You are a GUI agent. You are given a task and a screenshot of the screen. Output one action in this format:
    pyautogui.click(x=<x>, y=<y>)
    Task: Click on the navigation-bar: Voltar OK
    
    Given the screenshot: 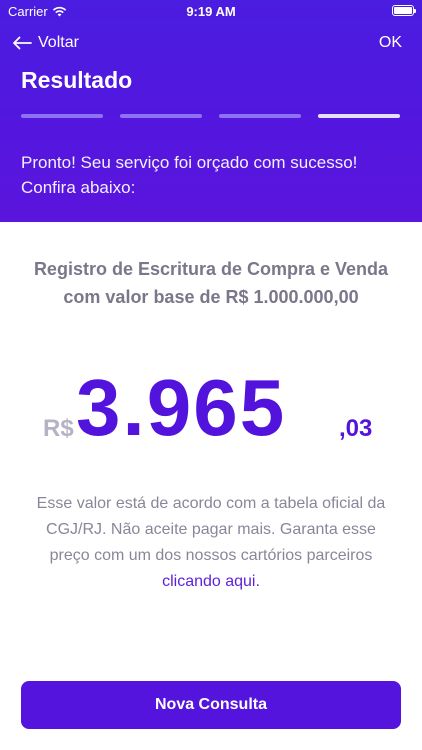 What is the action you would take?
    pyautogui.click(x=211, y=45)
    